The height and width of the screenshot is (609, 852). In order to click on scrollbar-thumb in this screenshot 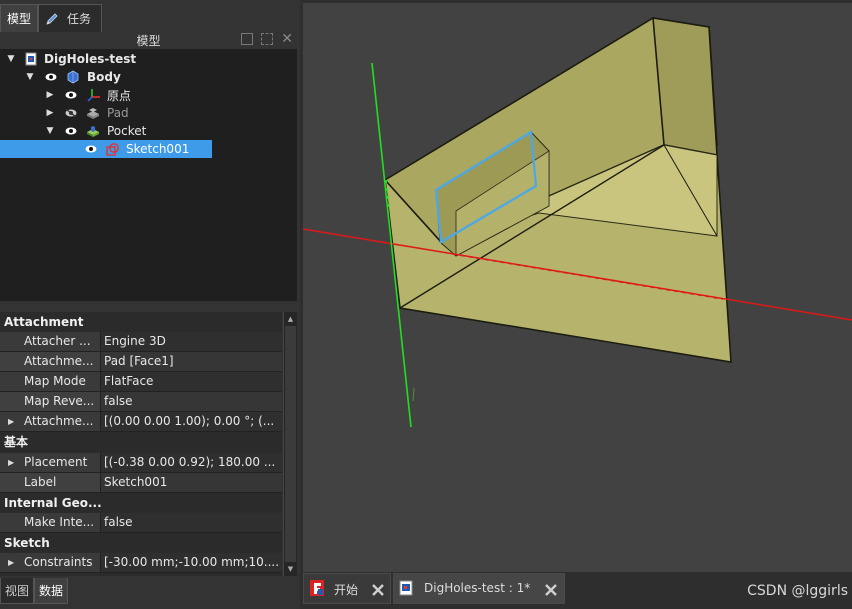, I will do `click(290, 444)`.